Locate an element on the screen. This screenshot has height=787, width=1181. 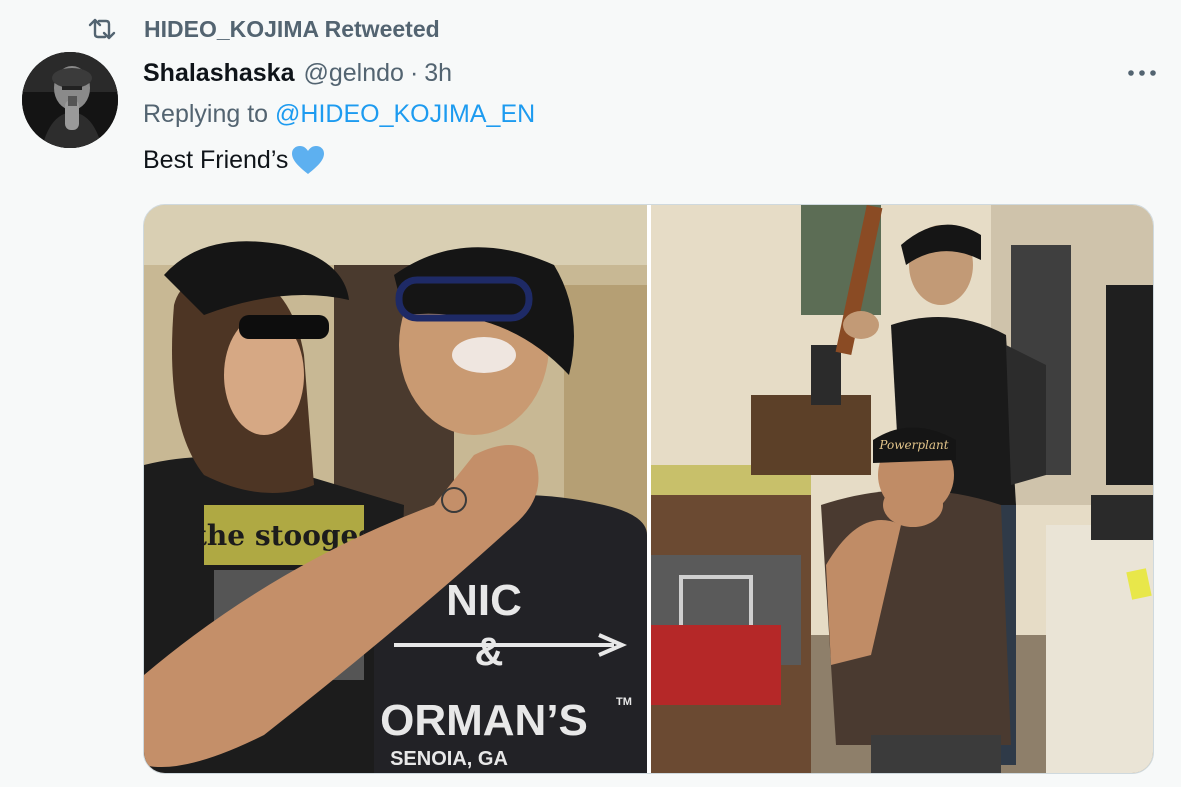
more-horizontal-icon is located at coordinates (1142, 73).